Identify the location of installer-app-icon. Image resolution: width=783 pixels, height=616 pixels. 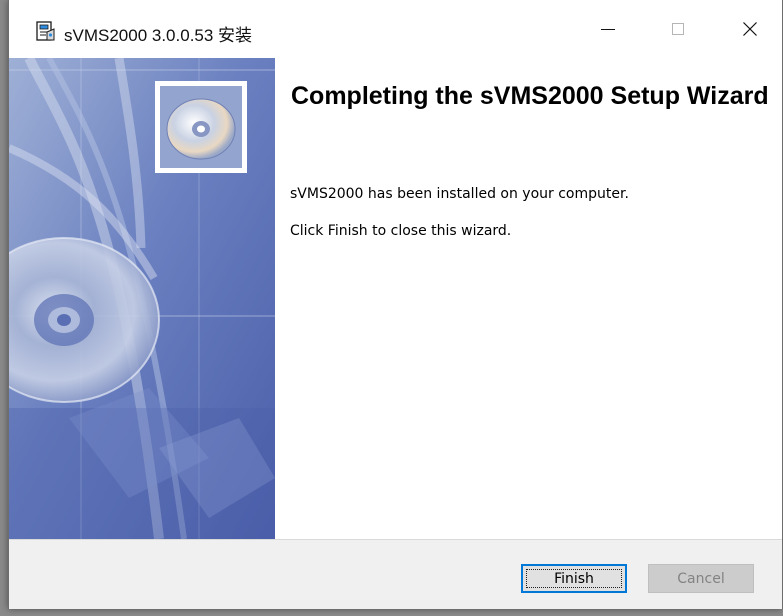
(45, 31).